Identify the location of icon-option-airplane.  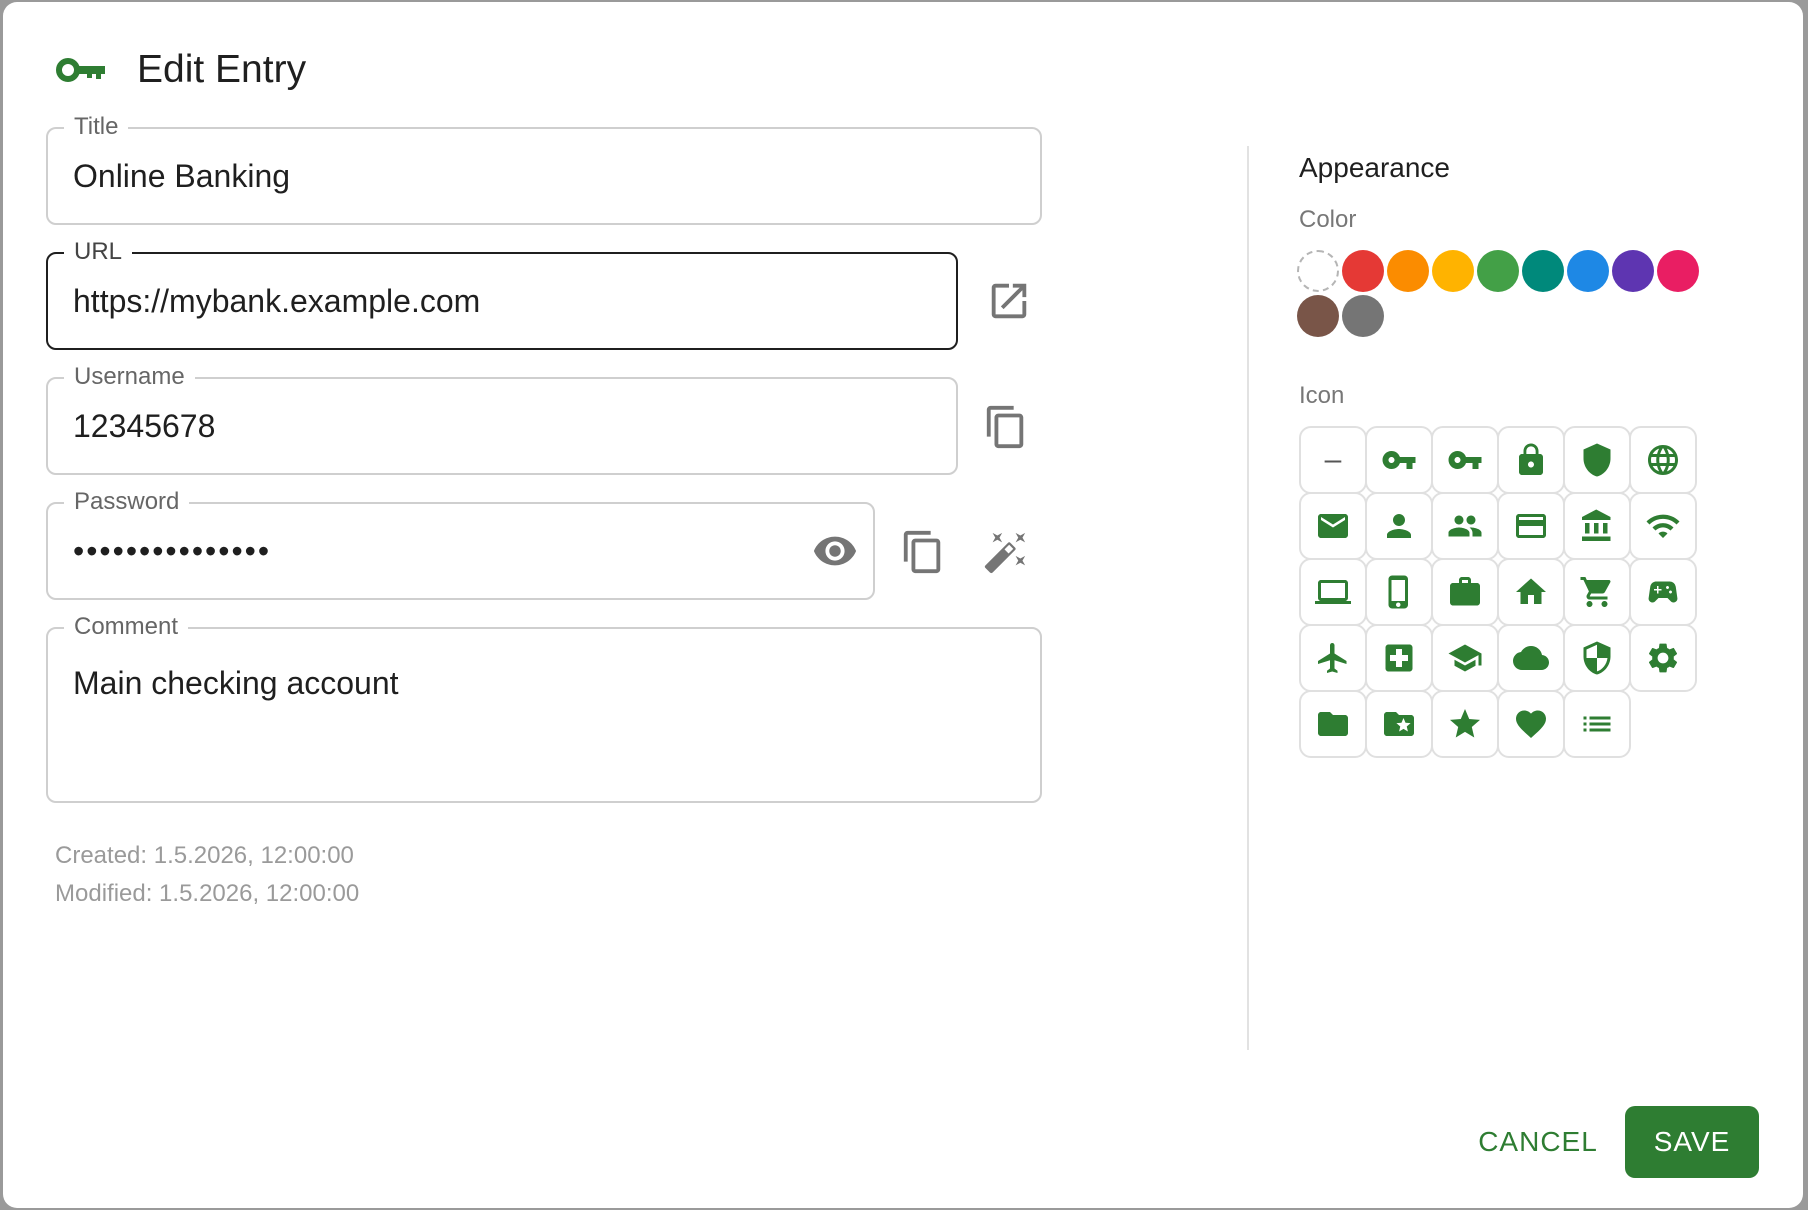
(1333, 658).